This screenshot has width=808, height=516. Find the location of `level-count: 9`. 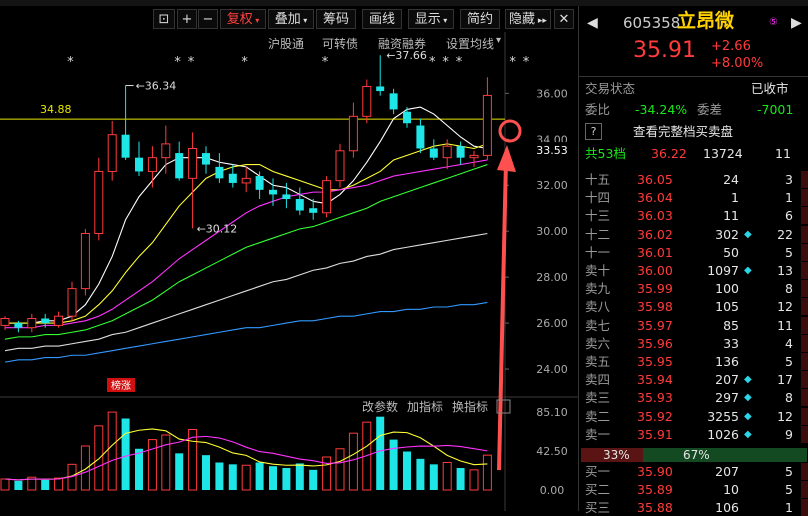

level-count: 9 is located at coordinates (789, 434).